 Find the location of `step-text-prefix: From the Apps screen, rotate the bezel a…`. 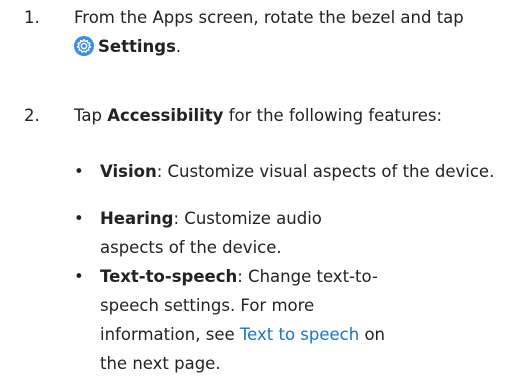

step-text-prefix: From the Apps screen, rotate the bezel a… is located at coordinates (269, 17).